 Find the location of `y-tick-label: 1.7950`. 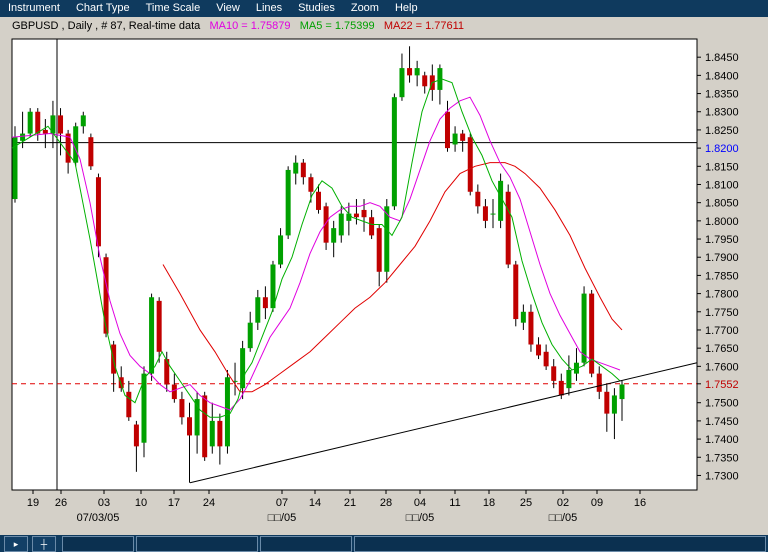

y-tick-label: 1.7950 is located at coordinates (722, 240).